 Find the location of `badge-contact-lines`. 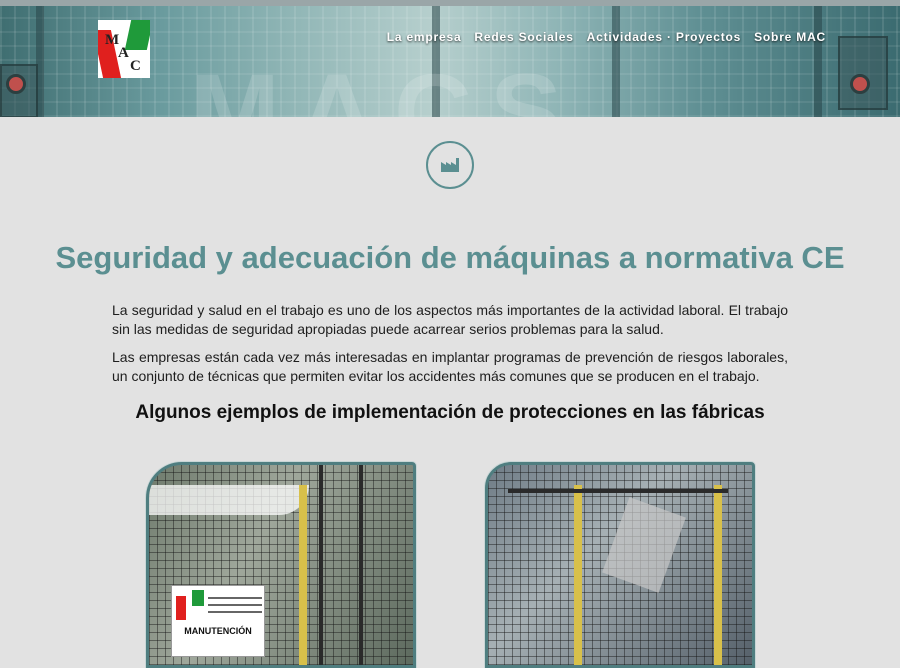

badge-contact-lines is located at coordinates (235, 605).